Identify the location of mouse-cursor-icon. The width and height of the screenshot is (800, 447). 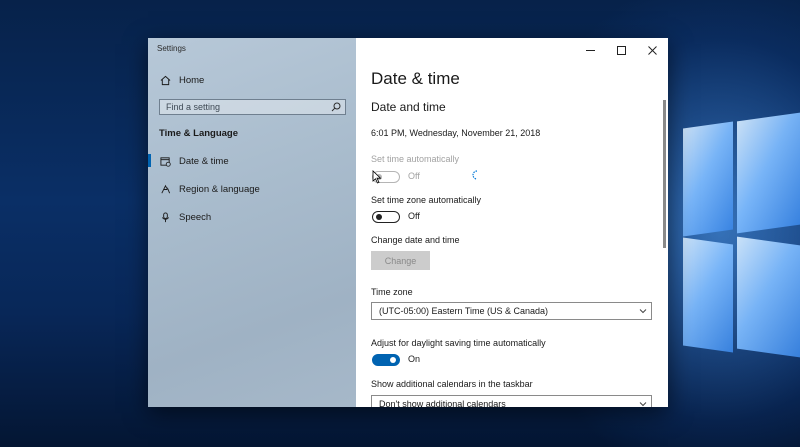
(377, 177).